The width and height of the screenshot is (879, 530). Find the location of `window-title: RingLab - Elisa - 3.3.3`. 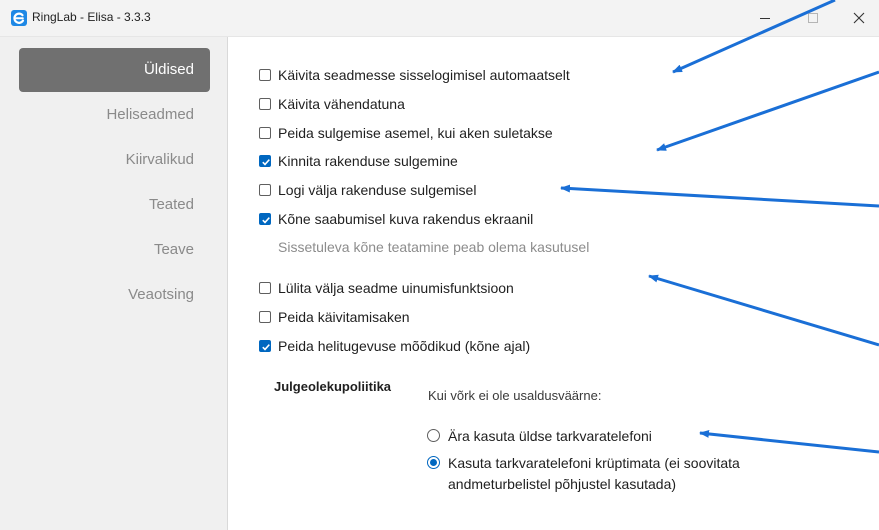

window-title: RingLab - Elisa - 3.3.3 is located at coordinates (91, 17).